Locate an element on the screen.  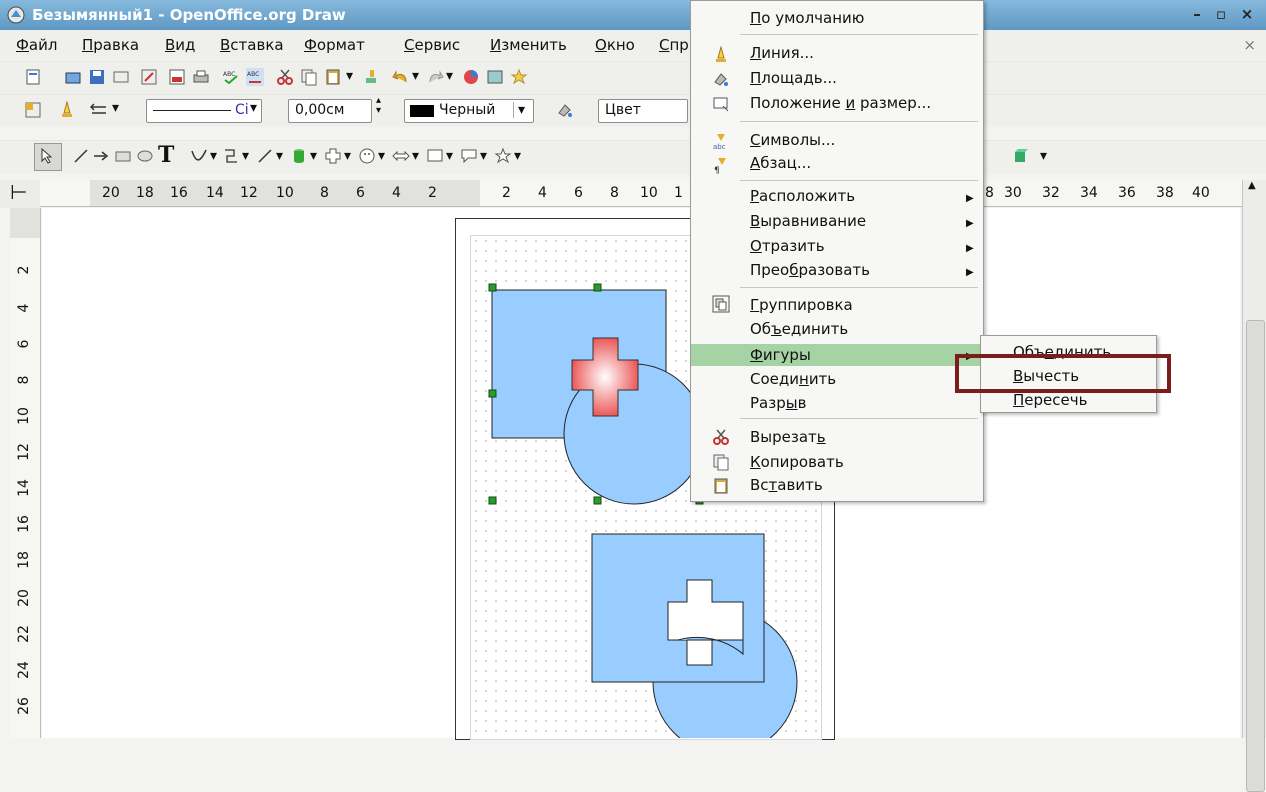
line-width-field: 0,00см is located at coordinates (330, 111).